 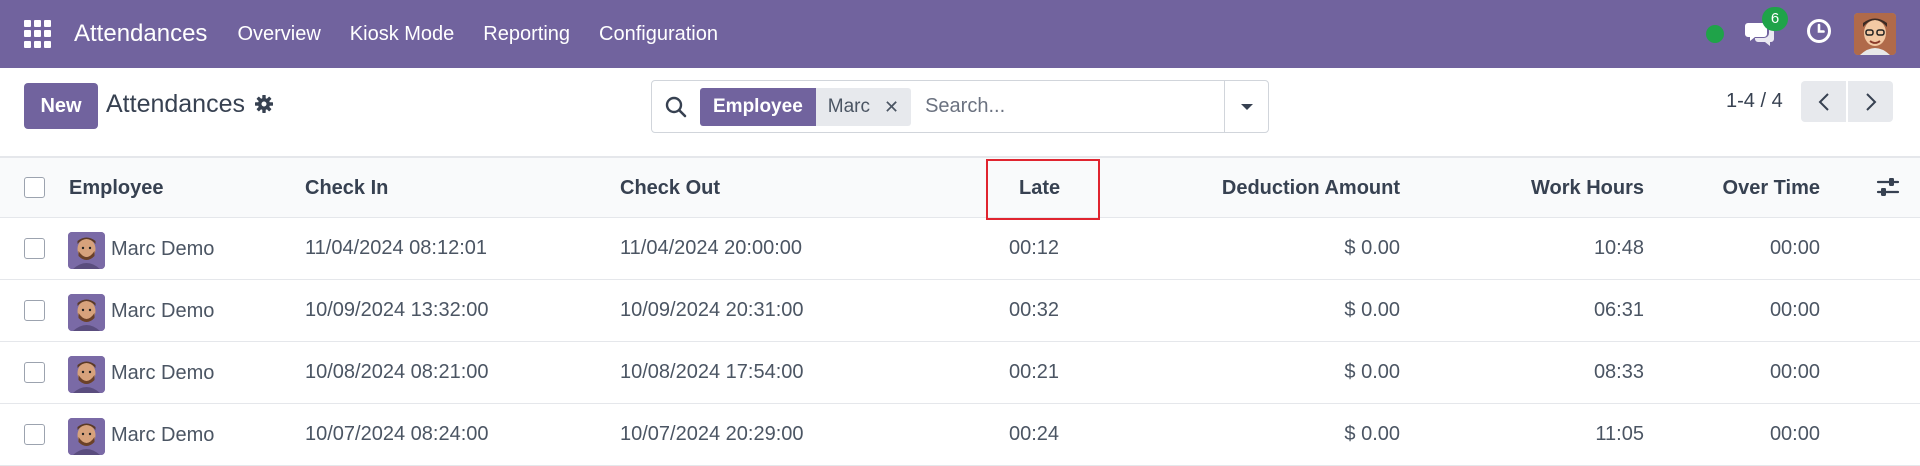 What do you see at coordinates (1034, 372) in the screenshot?
I see `cell-late: 00:21` at bounding box center [1034, 372].